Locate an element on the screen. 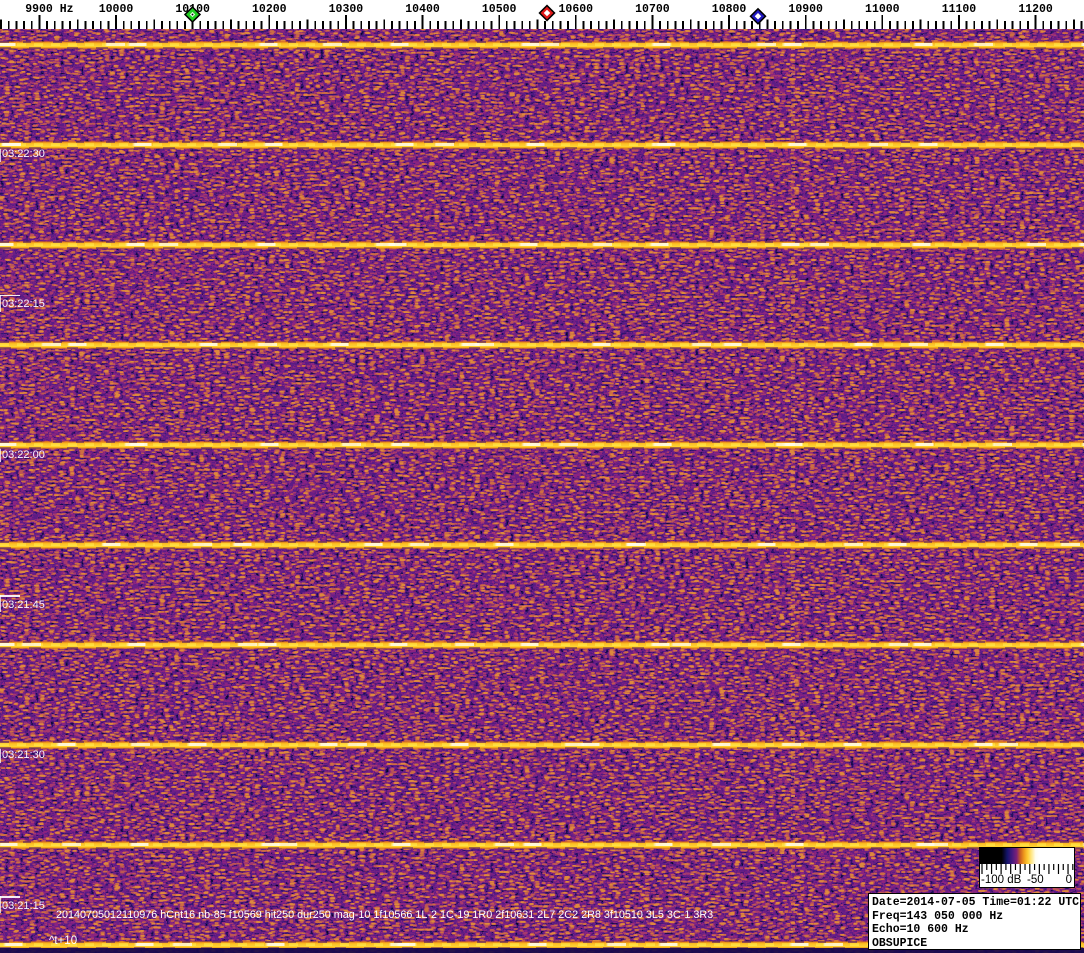 The width and height of the screenshot is (1084, 953). svg-text: 11100 is located at coordinates (959, 9).